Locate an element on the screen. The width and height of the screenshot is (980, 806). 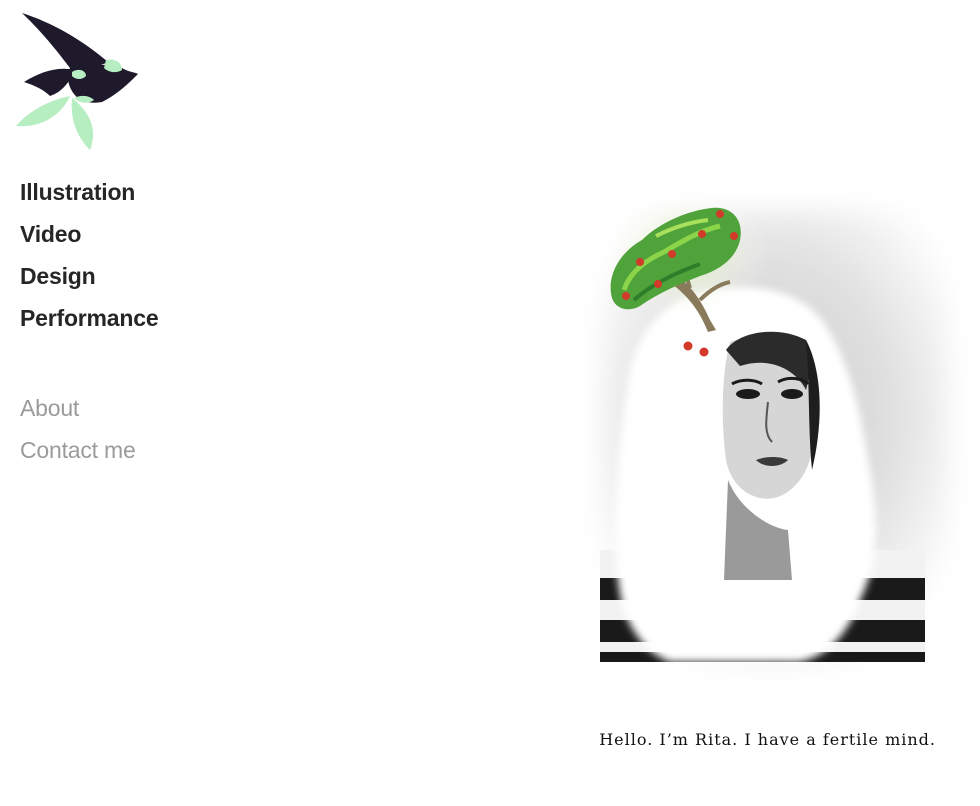
secondary-navigation: About Contact me is located at coordinates (78, 433).